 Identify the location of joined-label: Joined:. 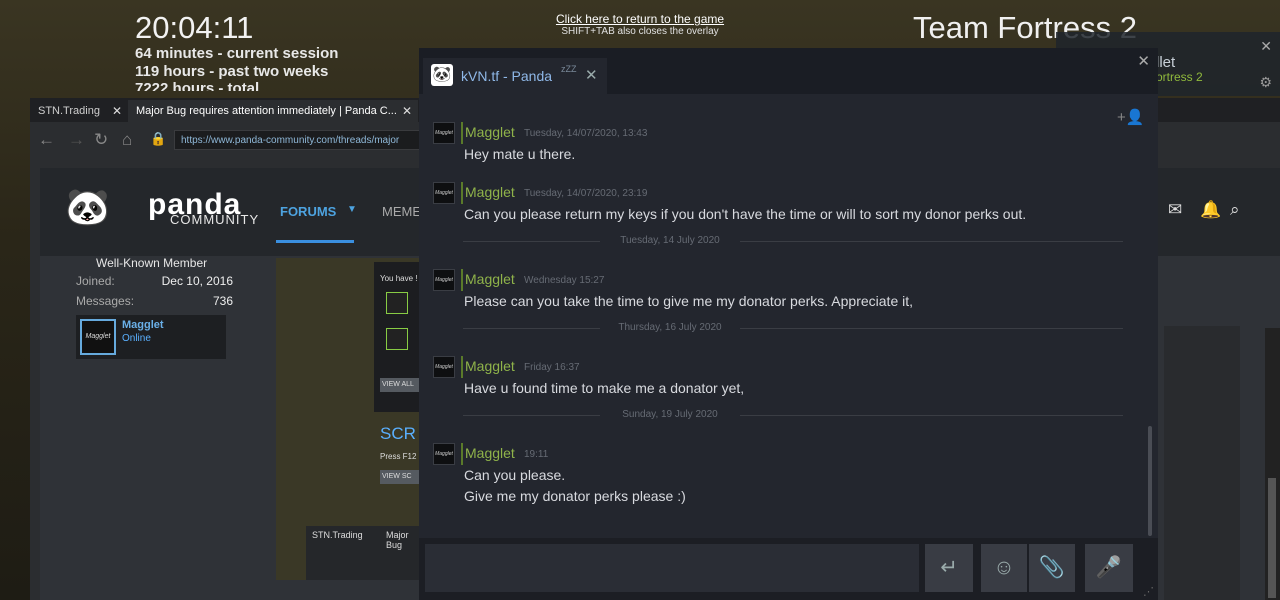
(95, 281).